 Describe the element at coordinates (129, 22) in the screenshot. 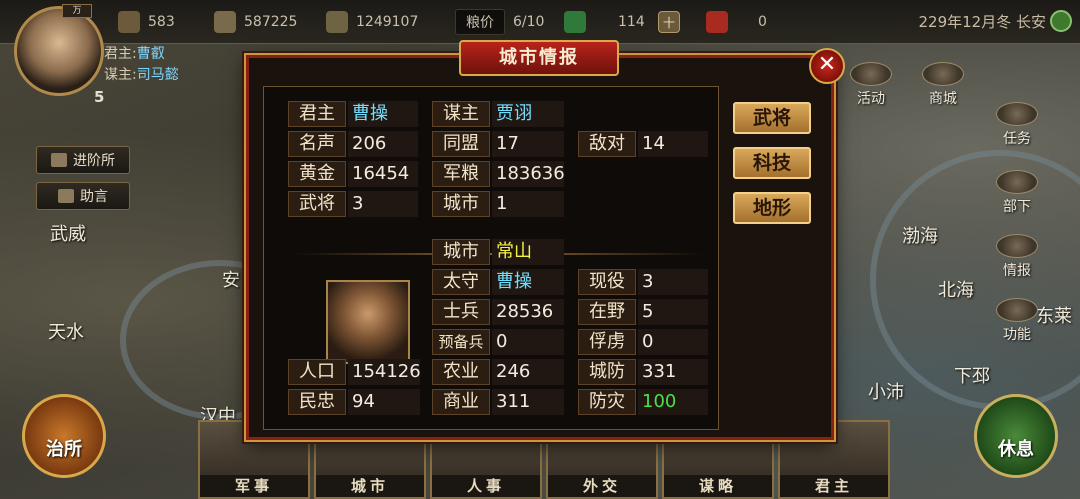

I see `resource-1-icon` at that location.